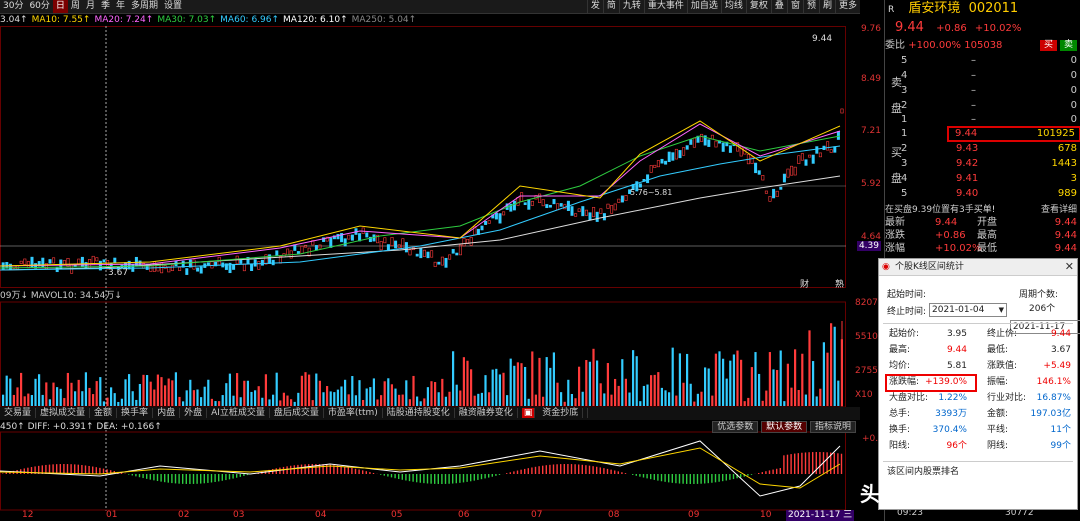  What do you see at coordinates (733, 6) in the screenshot?
I see `tool-ma-lines: 均线` at bounding box center [733, 6].